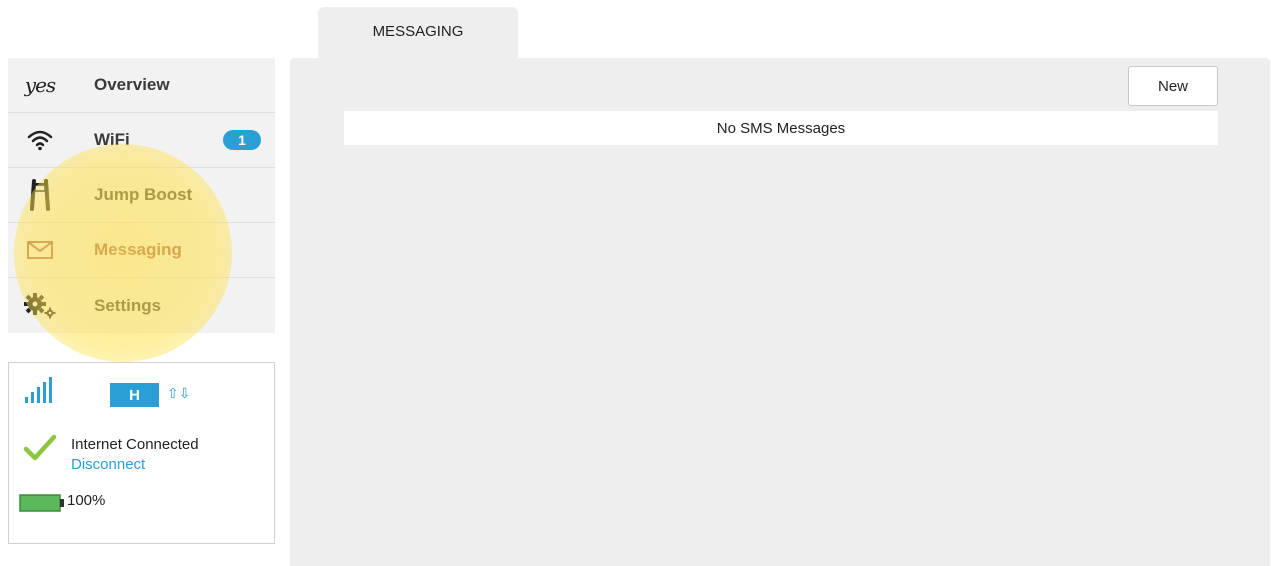  Describe the element at coordinates (40, 140) in the screenshot. I see `wifi-icon` at that location.